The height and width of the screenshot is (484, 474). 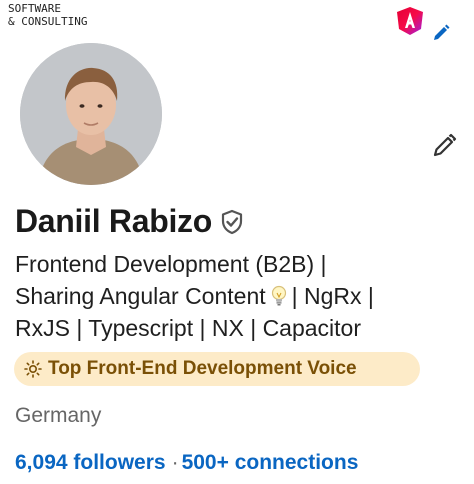 What do you see at coordinates (410, 21) in the screenshot?
I see `angular-brand-logo-icon` at bounding box center [410, 21].